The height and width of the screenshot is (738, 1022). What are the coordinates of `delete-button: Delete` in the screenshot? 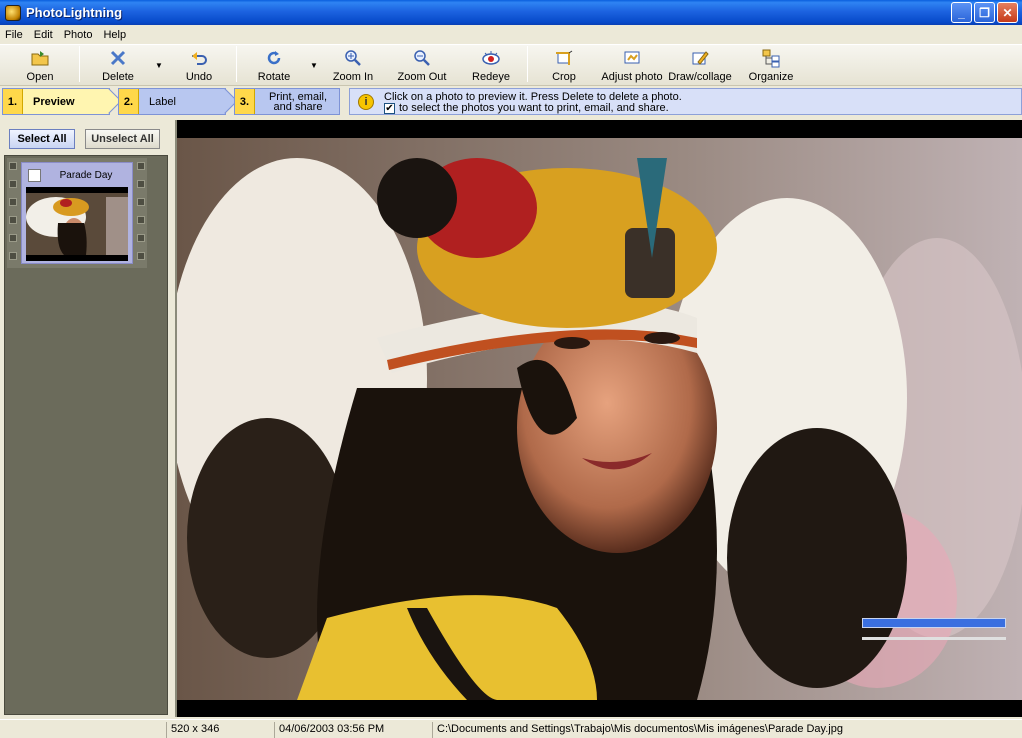 It's located at (118, 65).